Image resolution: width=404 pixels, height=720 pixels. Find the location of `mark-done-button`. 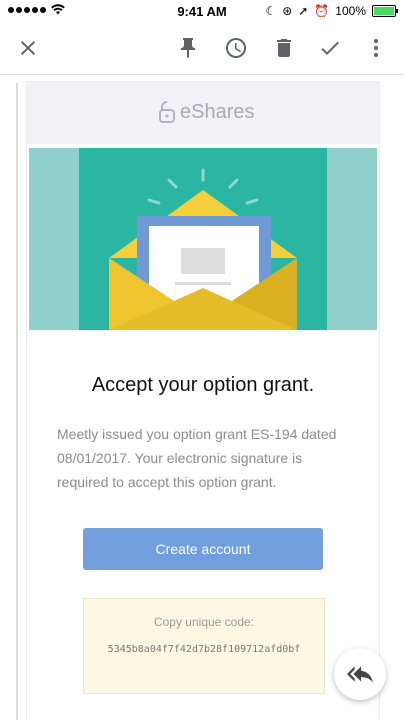

mark-done-button is located at coordinates (330, 48).